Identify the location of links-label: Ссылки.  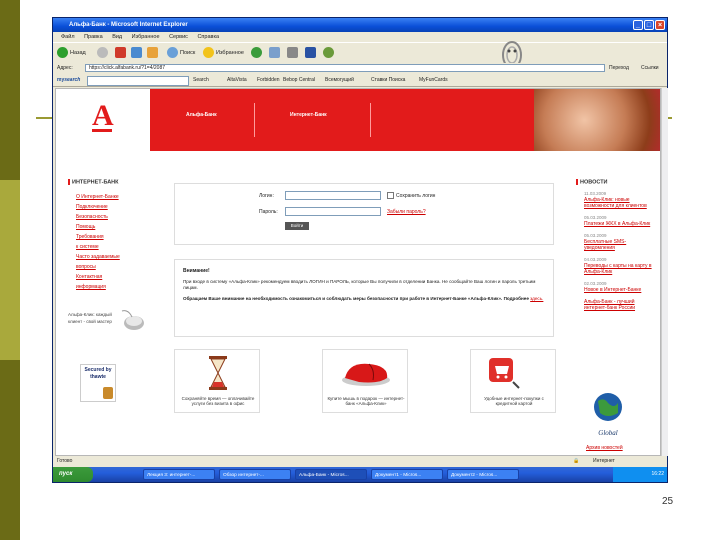
(650, 68).